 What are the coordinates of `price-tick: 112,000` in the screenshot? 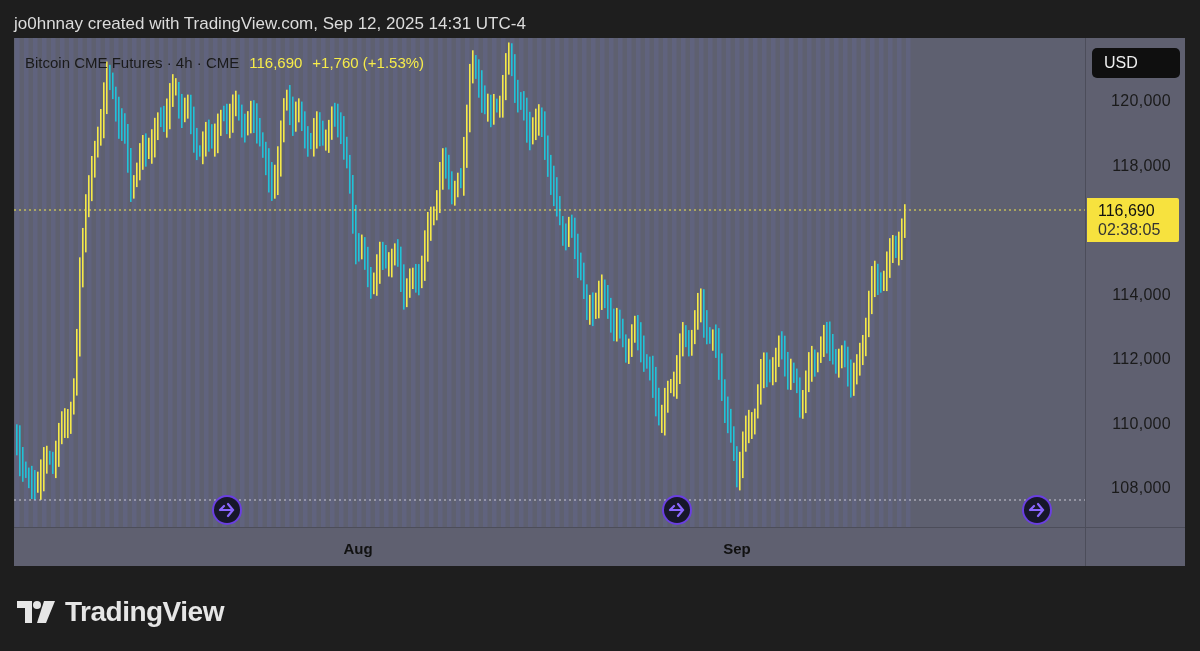 It's located at (1141, 359).